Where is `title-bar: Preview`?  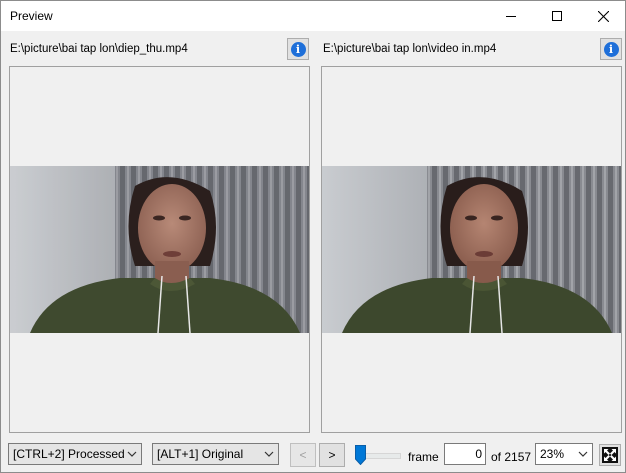
title-bar: Preview is located at coordinates (313, 16).